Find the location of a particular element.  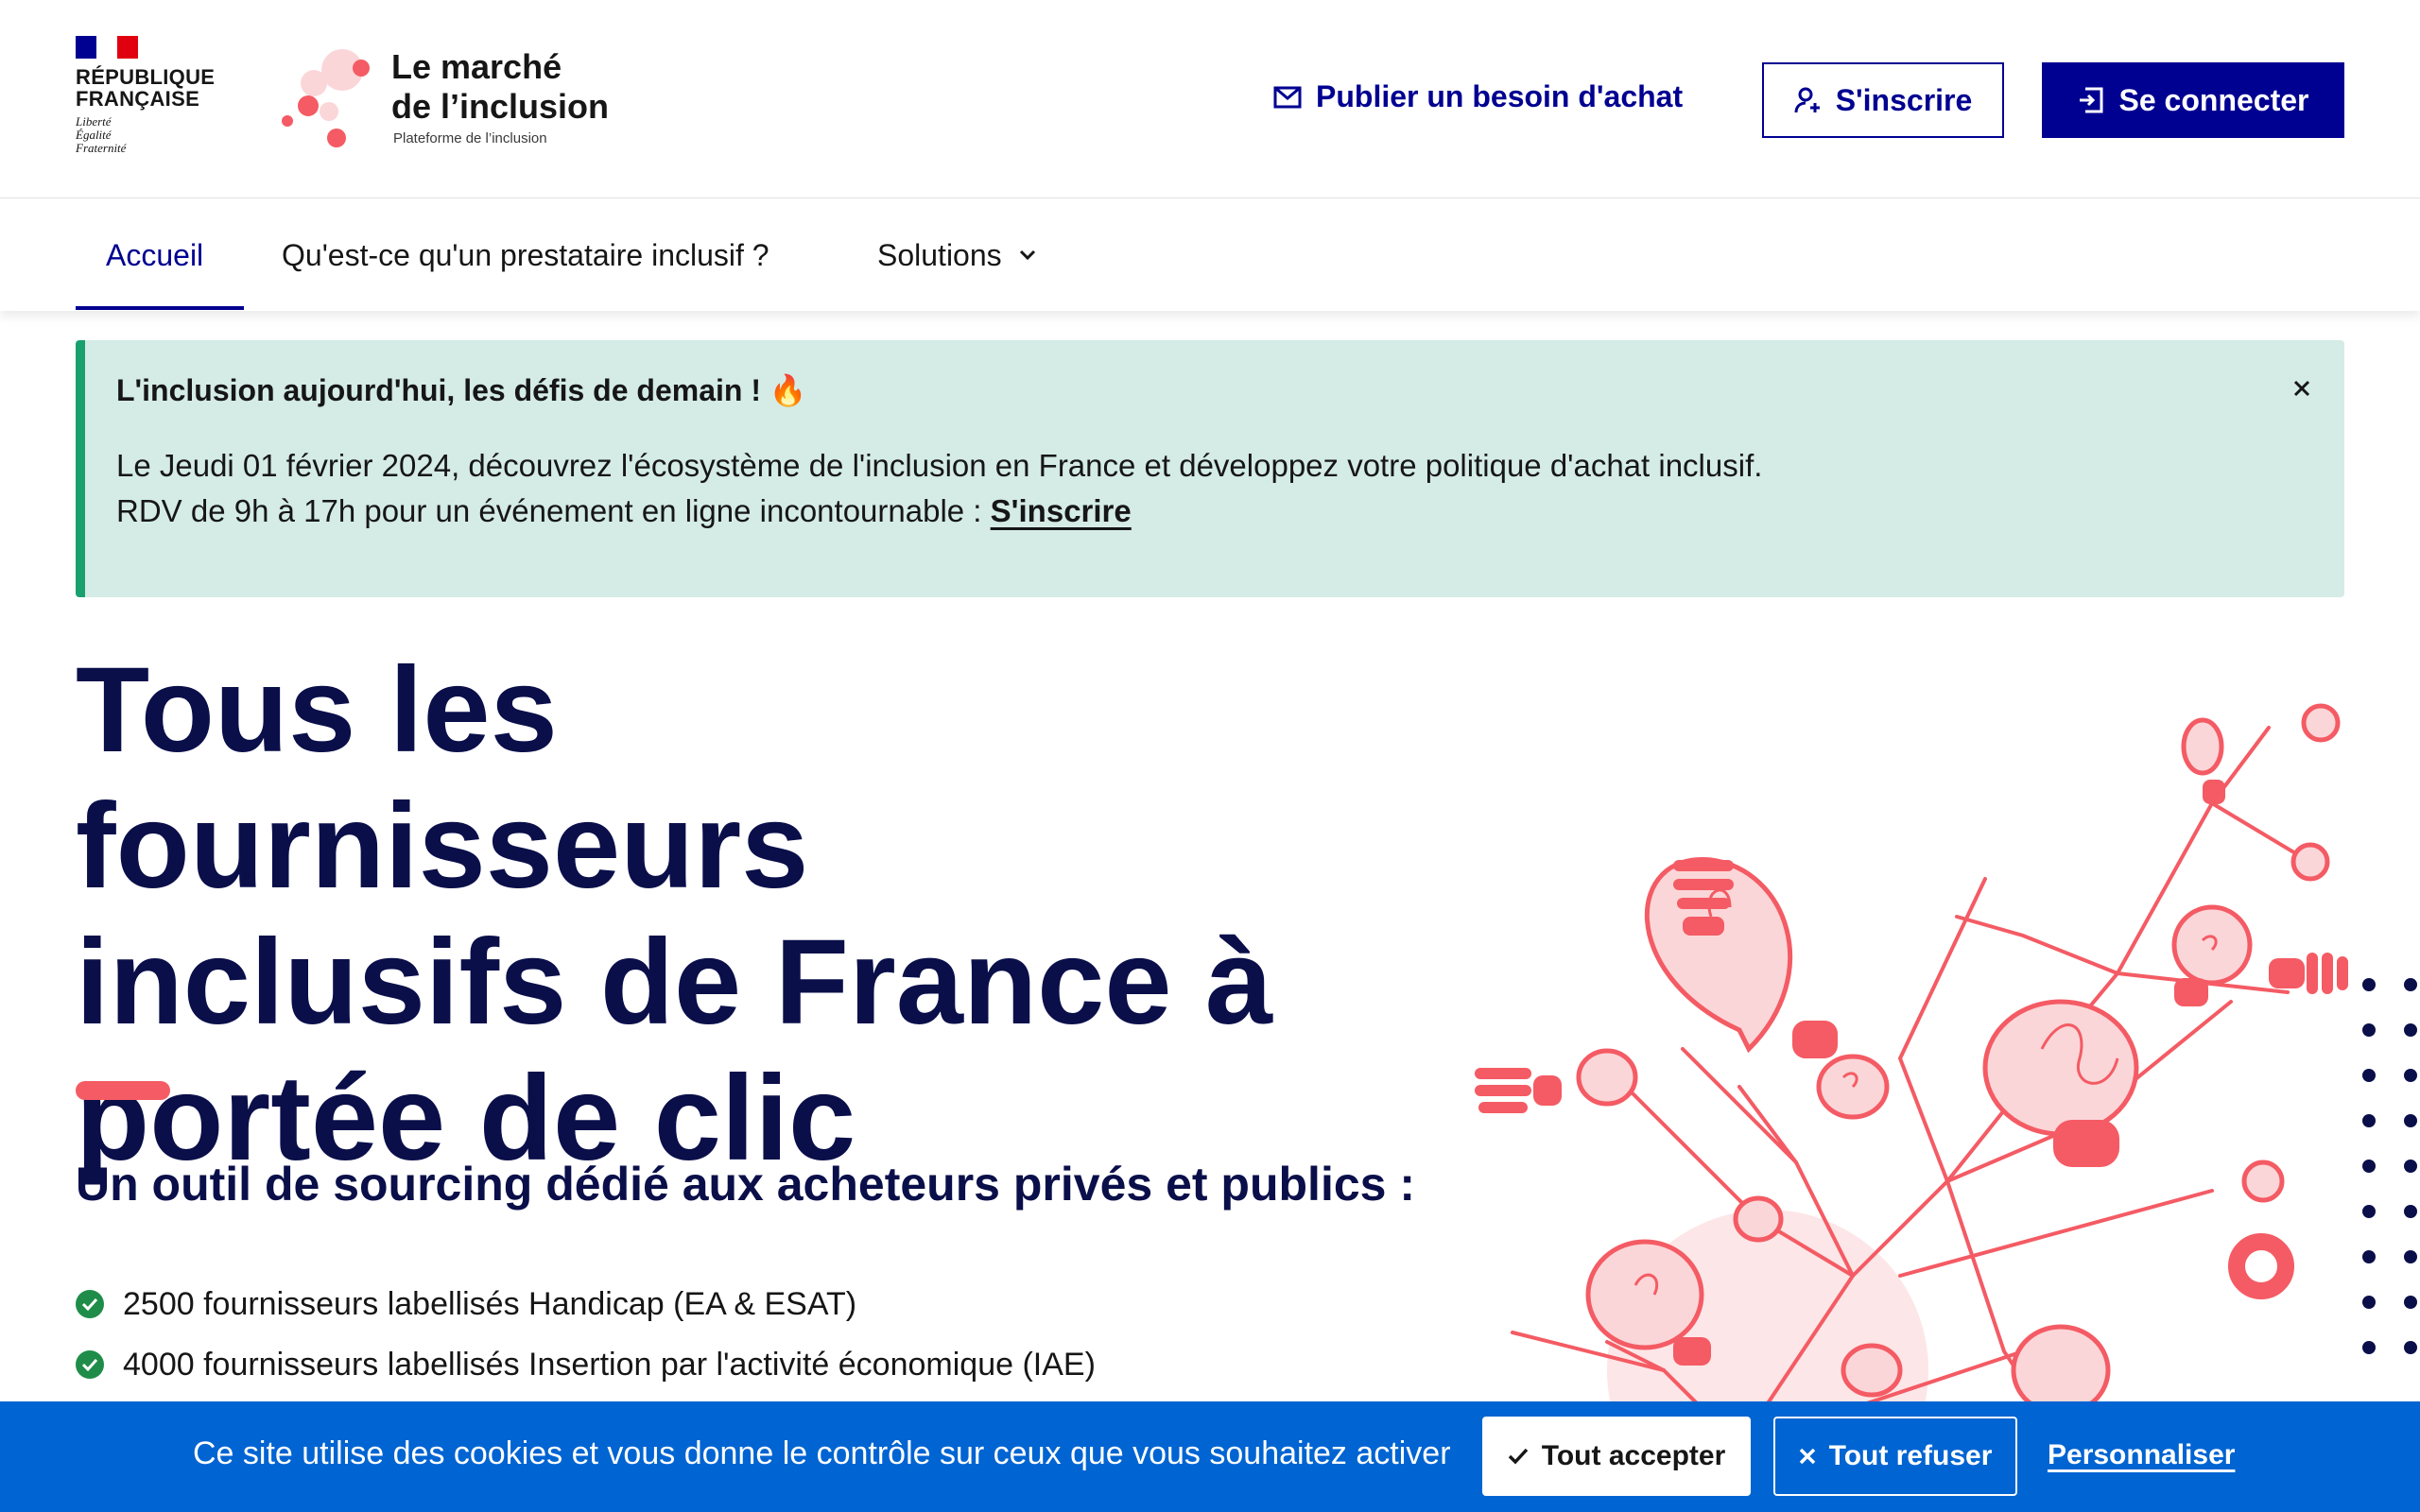

nav-item-solutions: Solutions is located at coordinates (956, 255).